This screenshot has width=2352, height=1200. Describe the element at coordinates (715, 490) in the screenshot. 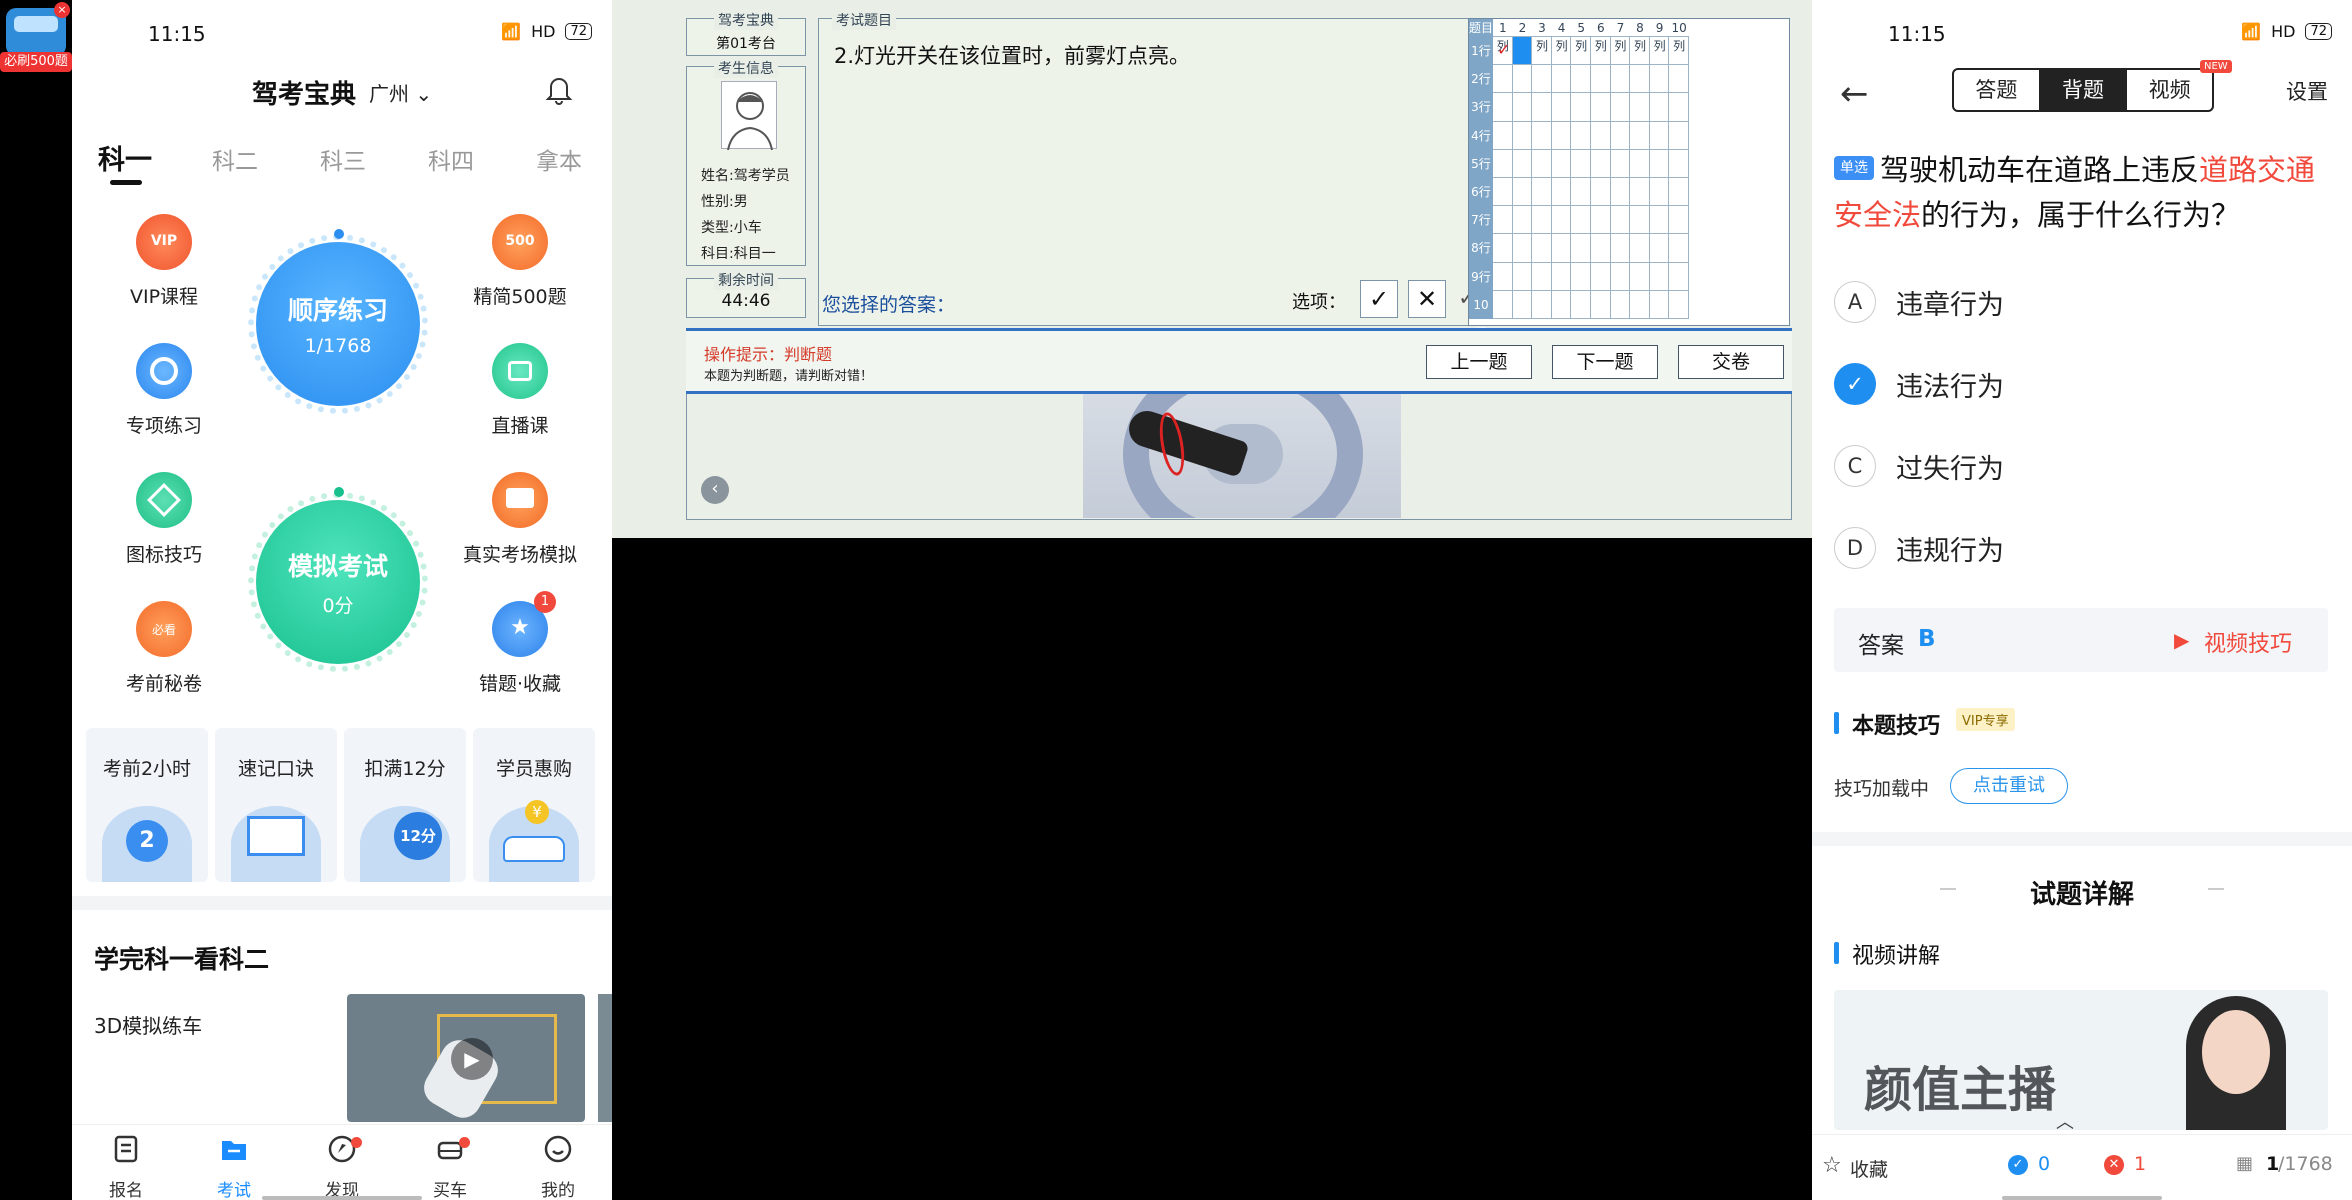

I see `chevron-left-icon: ‹` at that location.